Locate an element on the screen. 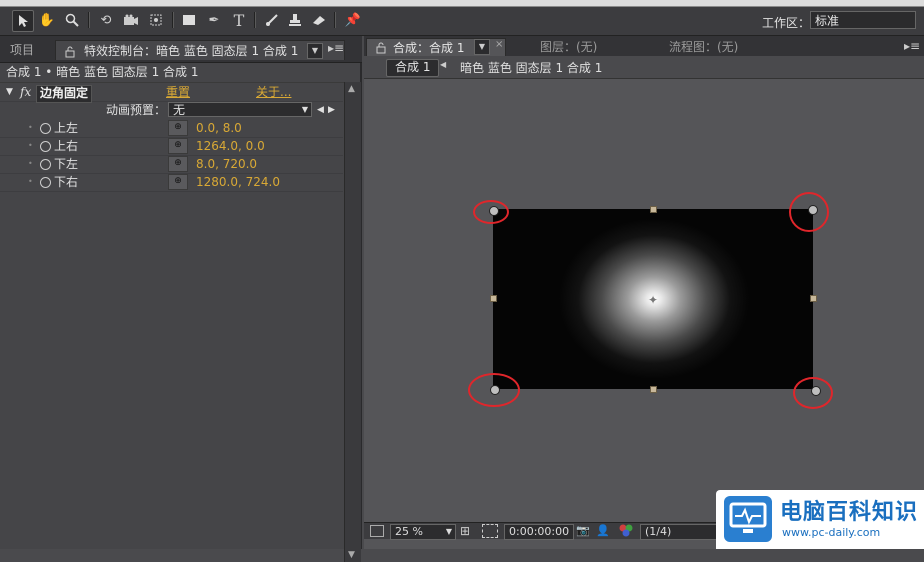  preset-value: 无 is located at coordinates (179, 110).